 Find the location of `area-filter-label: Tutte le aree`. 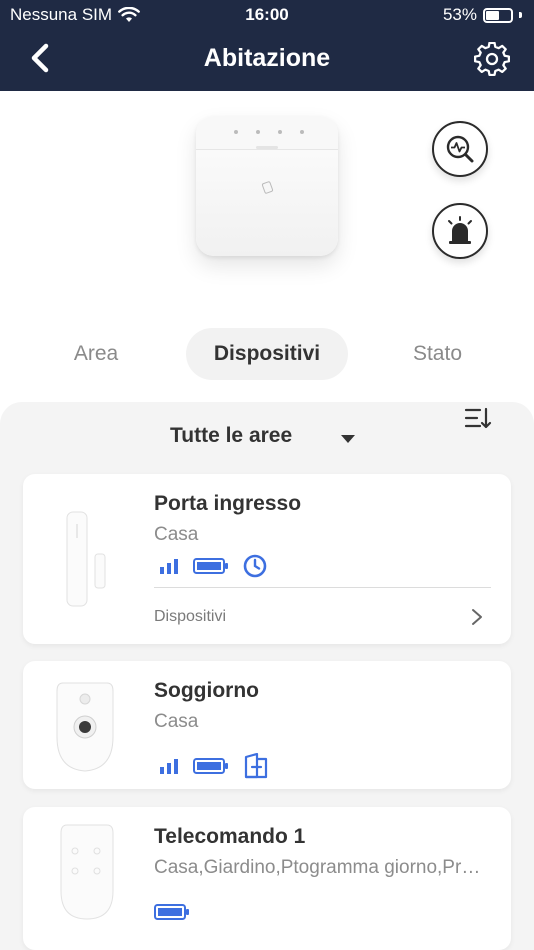

area-filter-label: Tutte le aree is located at coordinates (231, 436).